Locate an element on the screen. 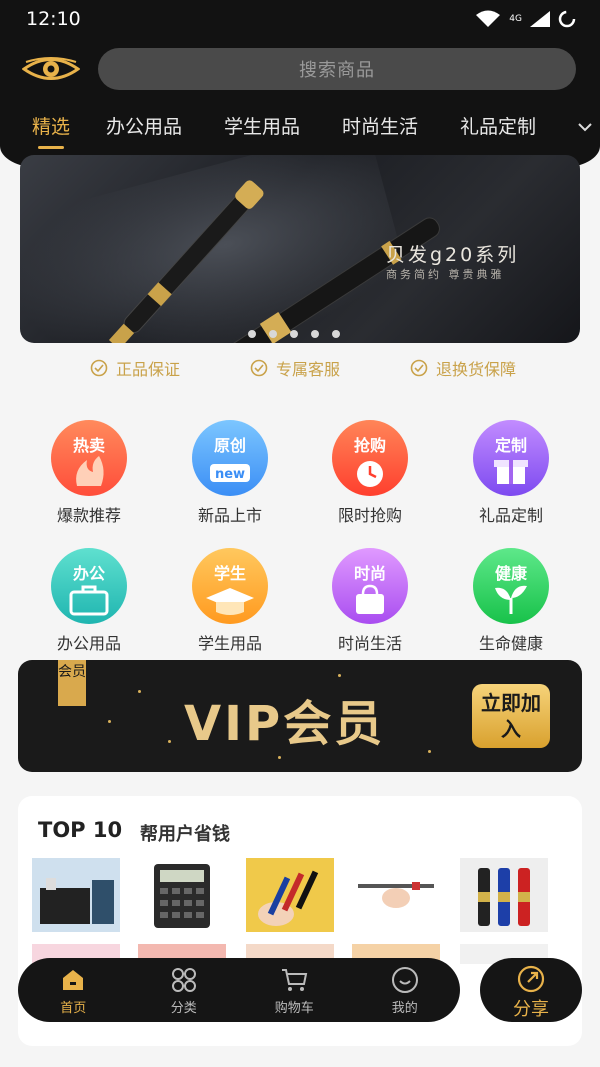  nav-profile: 我的 is located at coordinates (405, 990).